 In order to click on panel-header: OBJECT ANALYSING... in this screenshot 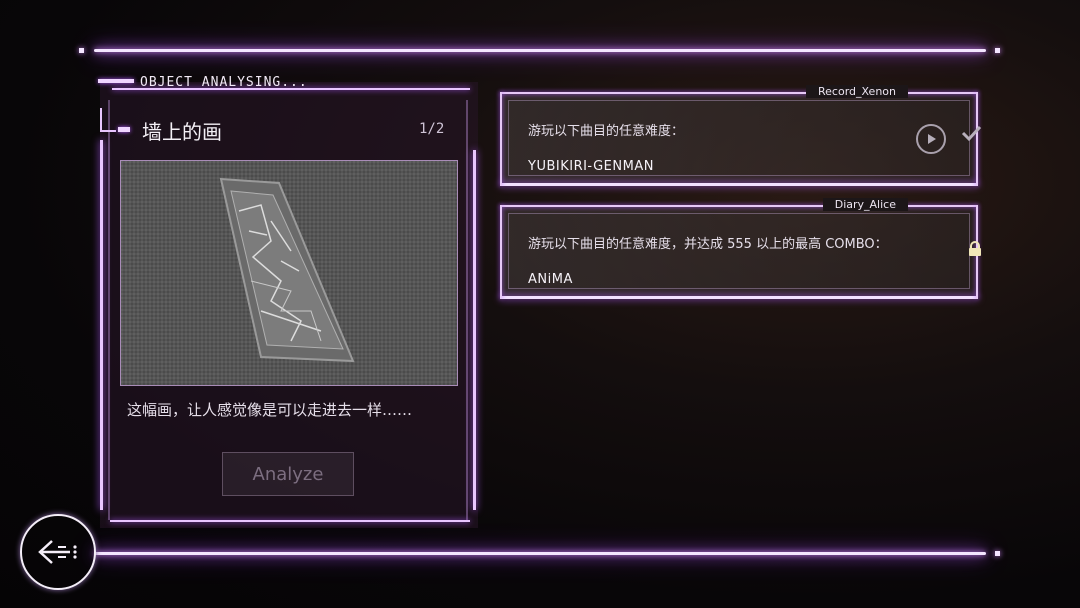, I will do `click(224, 82)`.